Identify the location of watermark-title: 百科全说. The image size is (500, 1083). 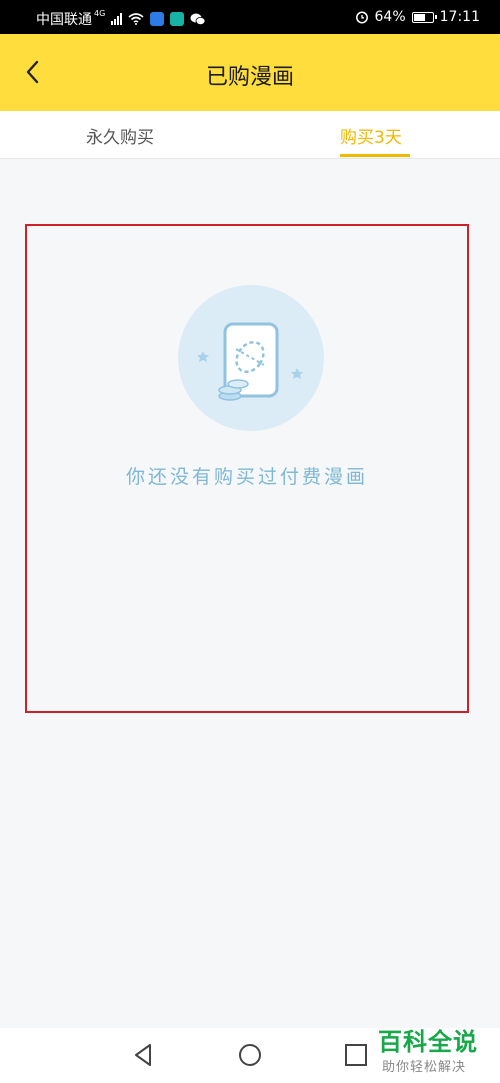
(428, 1042).